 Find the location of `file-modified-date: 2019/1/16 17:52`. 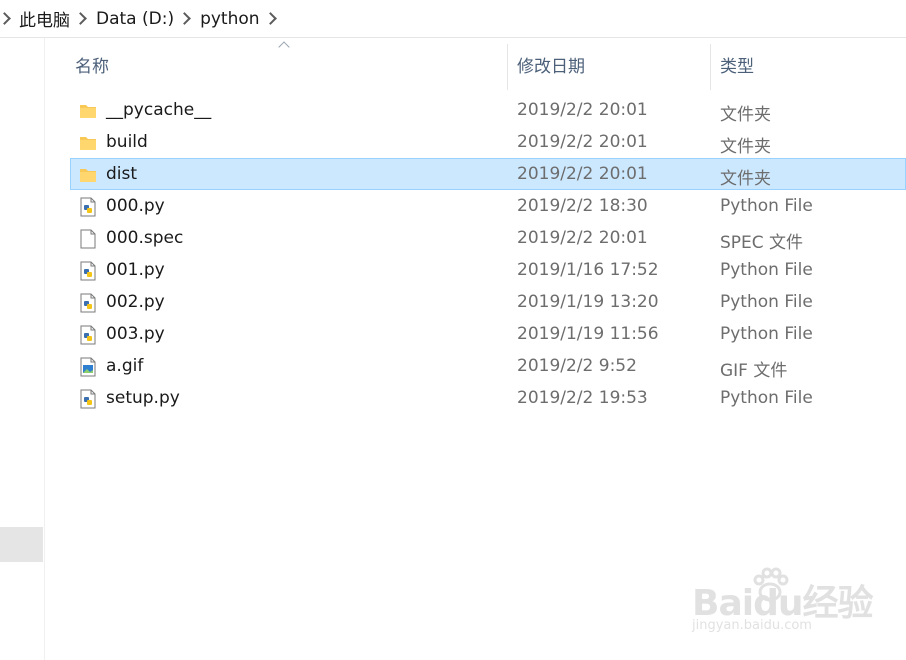

file-modified-date: 2019/1/16 17:52 is located at coordinates (588, 270).